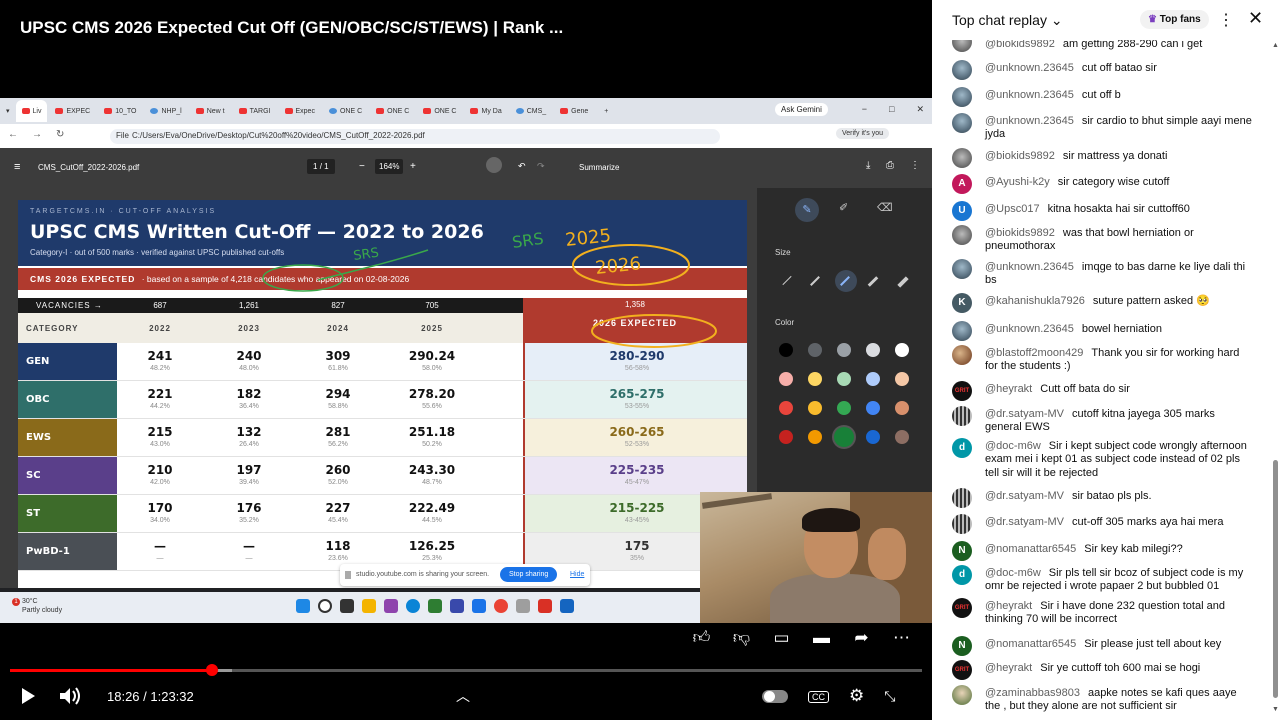  What do you see at coordinates (818, 696) in the screenshot?
I see `captions-button: CC` at bounding box center [818, 696].